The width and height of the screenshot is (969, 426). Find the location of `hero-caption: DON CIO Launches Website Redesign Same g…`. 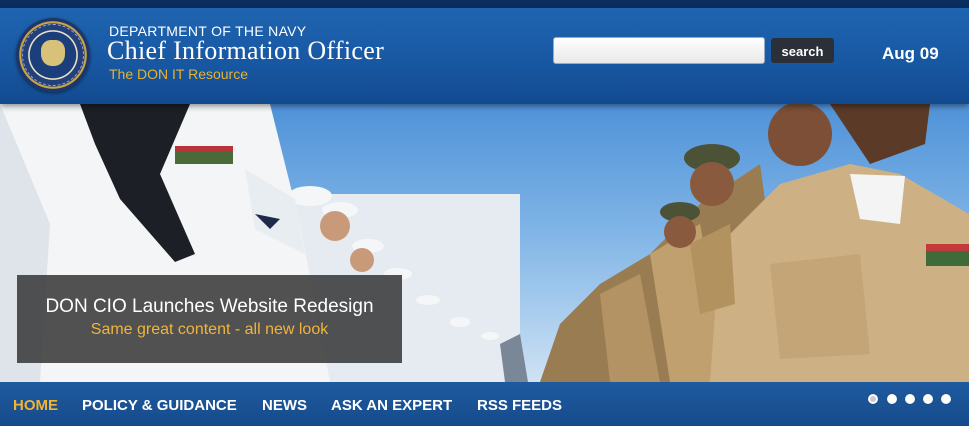

hero-caption: DON CIO Launches Website Redesign Same g… is located at coordinates (209, 319).